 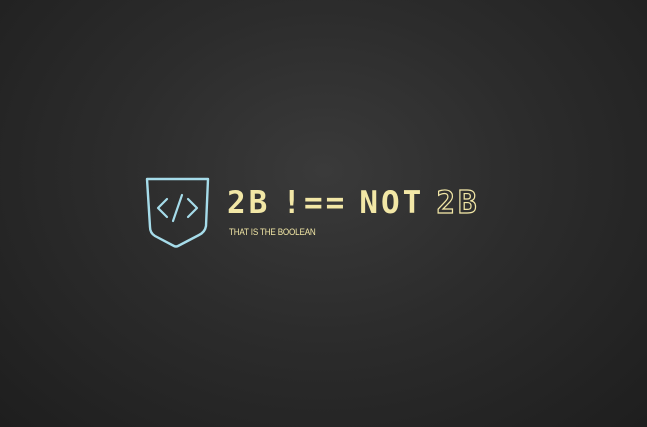 I want to click on code-shield-icon, so click(x=177, y=212).